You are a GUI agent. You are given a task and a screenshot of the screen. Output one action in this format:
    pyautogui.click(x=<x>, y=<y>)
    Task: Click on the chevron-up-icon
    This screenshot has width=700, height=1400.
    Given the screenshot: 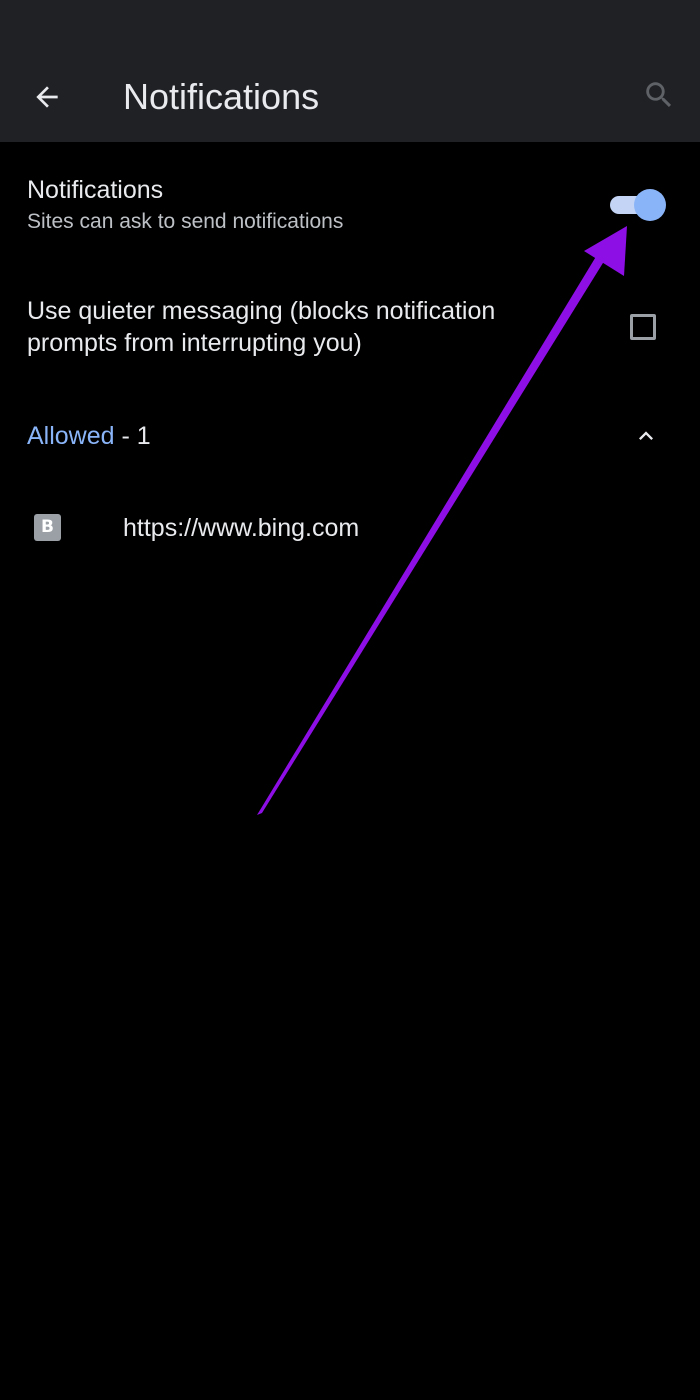 What is the action you would take?
    pyautogui.click(x=646, y=436)
    